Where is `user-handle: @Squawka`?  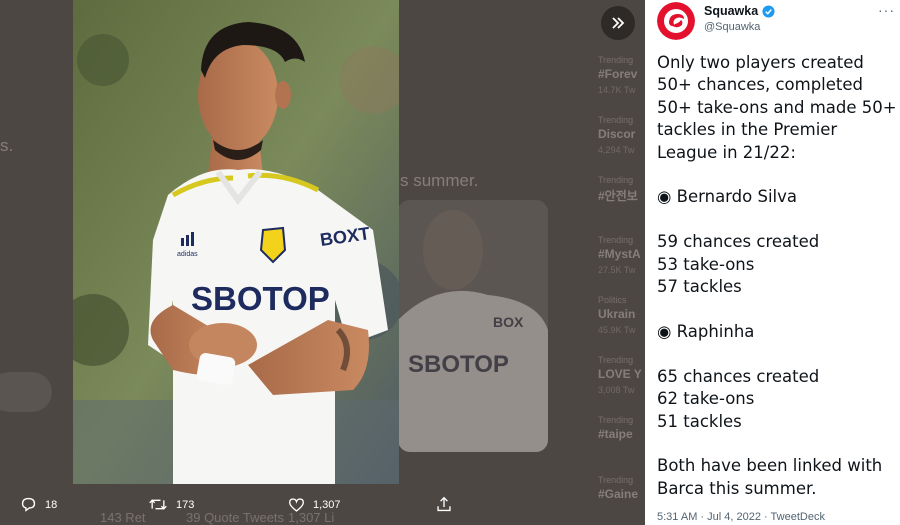
user-handle: @Squawka is located at coordinates (732, 27).